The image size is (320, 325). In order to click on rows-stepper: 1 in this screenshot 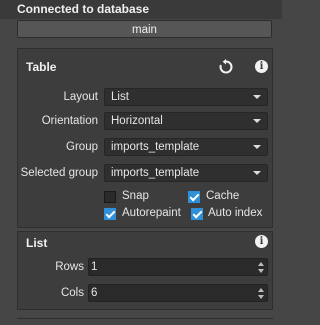, I will do `click(178, 267)`.